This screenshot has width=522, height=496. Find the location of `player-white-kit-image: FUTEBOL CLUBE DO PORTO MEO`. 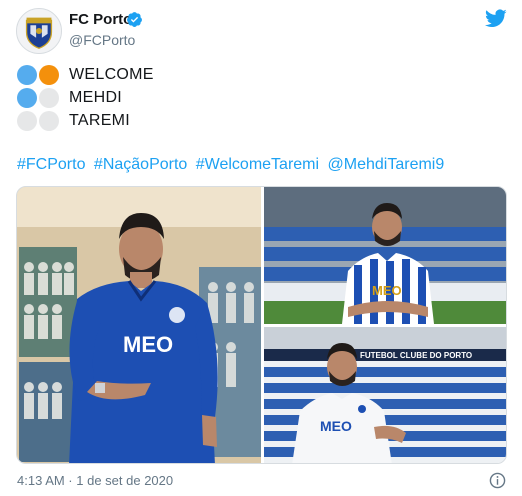

player-white-kit-image: FUTEBOL CLUBE DO PORTO MEO is located at coordinates (385, 395).